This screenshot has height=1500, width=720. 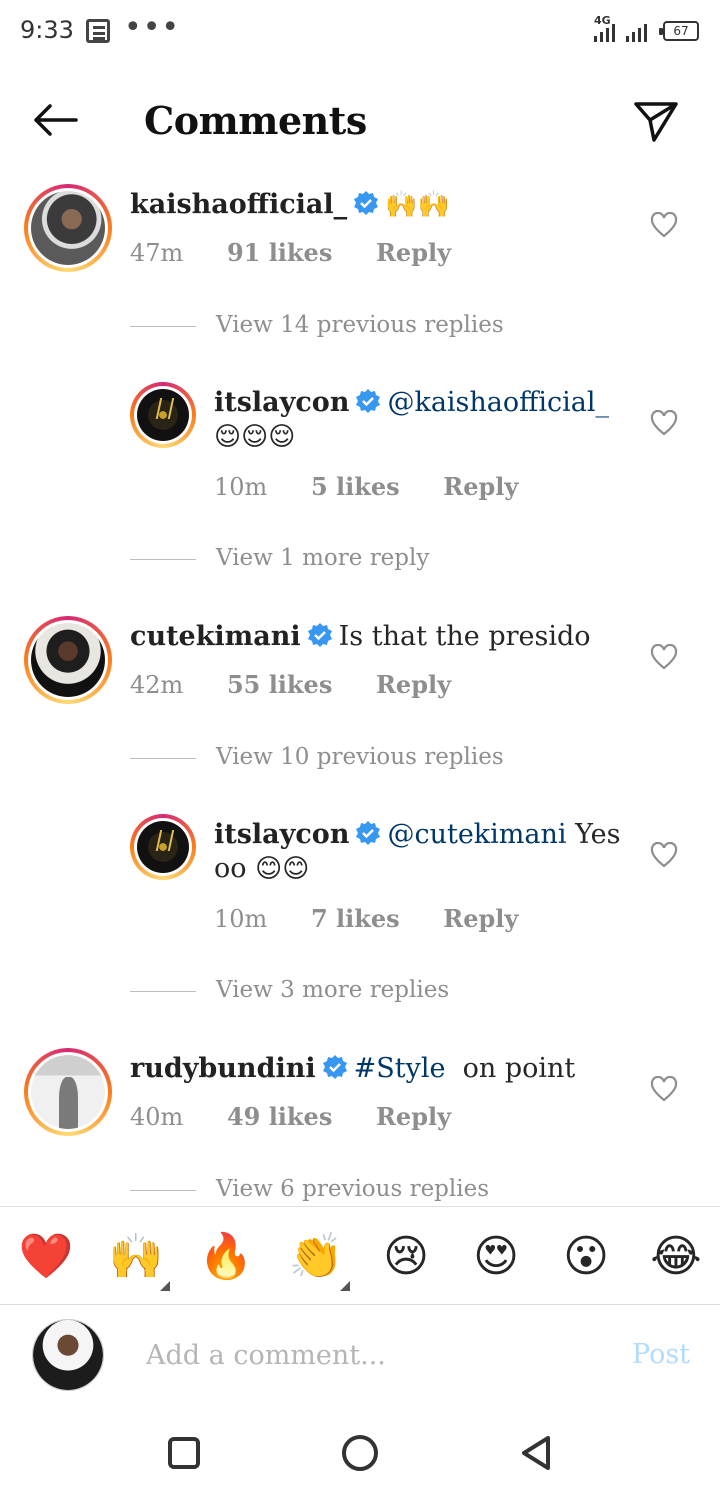 I want to click on fire-emoji-button: 🔥, so click(x=226, y=1257).